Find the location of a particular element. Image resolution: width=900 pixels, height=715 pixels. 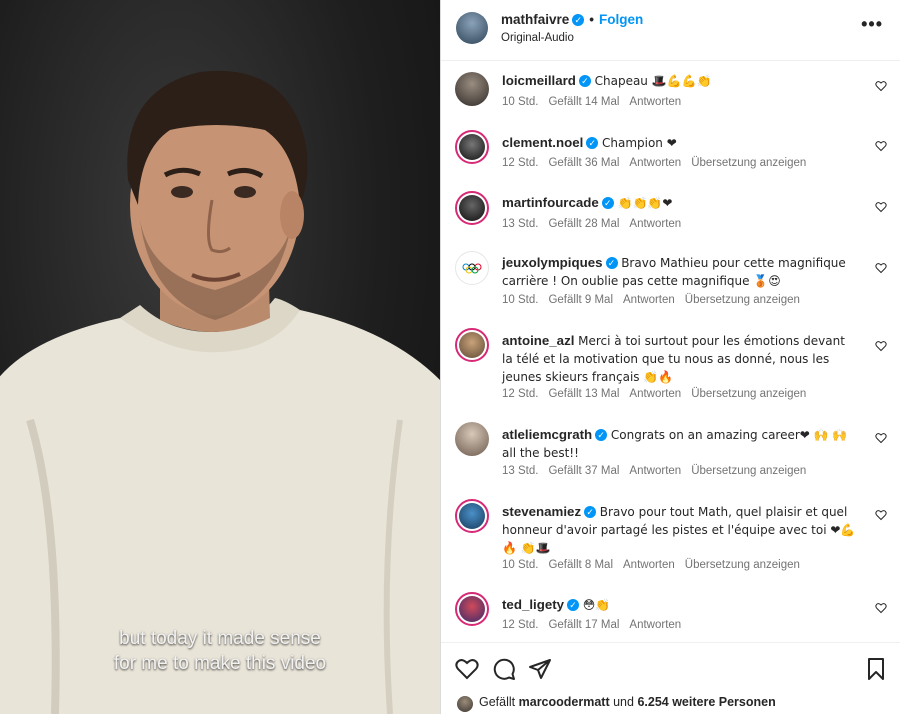

comment-meta: 12 Std. Gefällt 17 Mal Antworten is located at coordinates (596, 625).